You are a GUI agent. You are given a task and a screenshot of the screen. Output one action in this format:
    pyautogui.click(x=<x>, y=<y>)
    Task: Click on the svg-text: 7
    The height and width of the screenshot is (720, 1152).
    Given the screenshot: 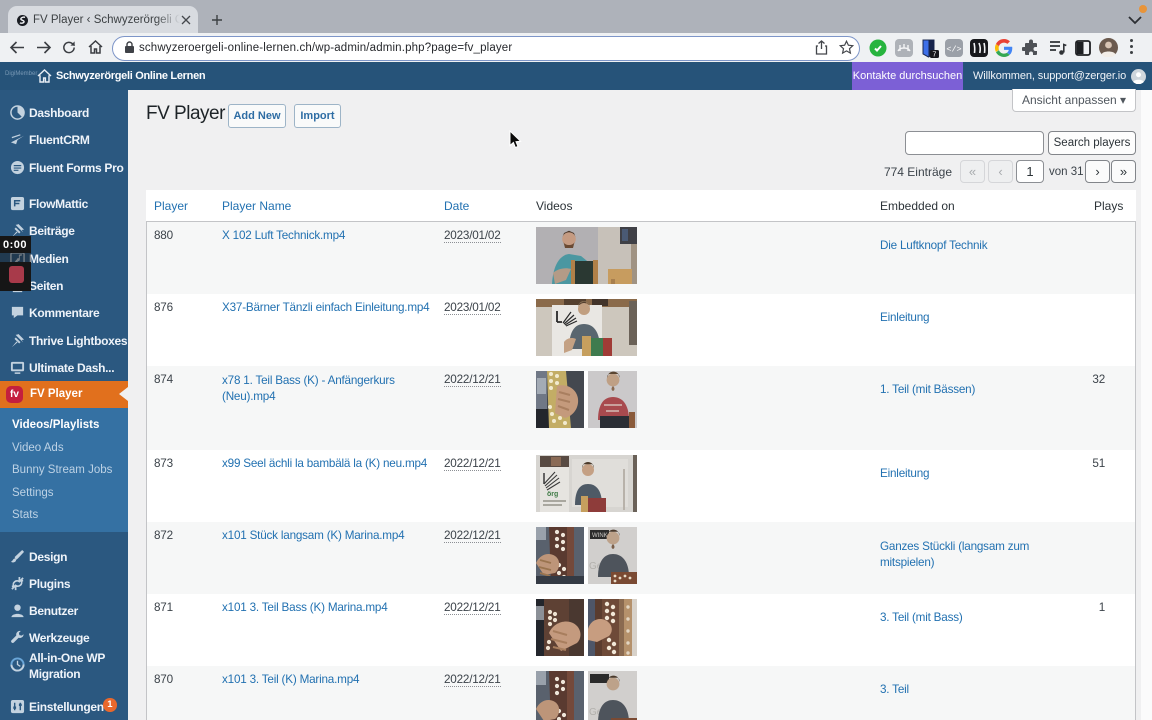 What is the action you would take?
    pyautogui.click(x=935, y=55)
    